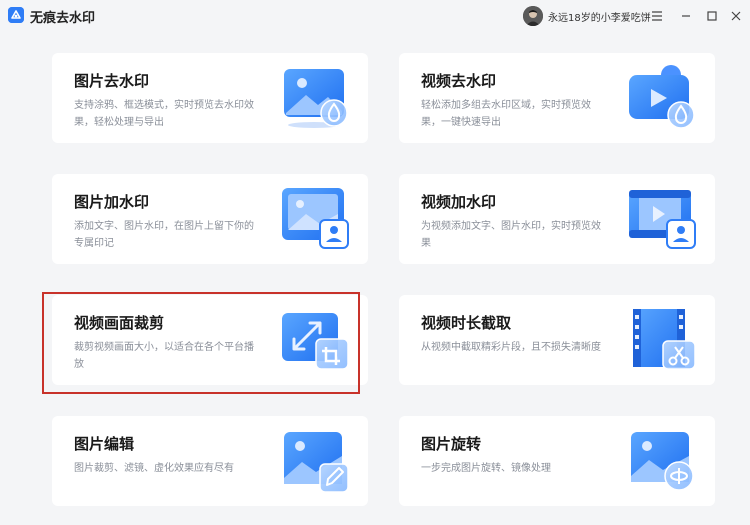 Image resolution: width=750 pixels, height=525 pixels. Describe the element at coordinates (712, 16) in the screenshot. I see `maximize-icon` at that location.